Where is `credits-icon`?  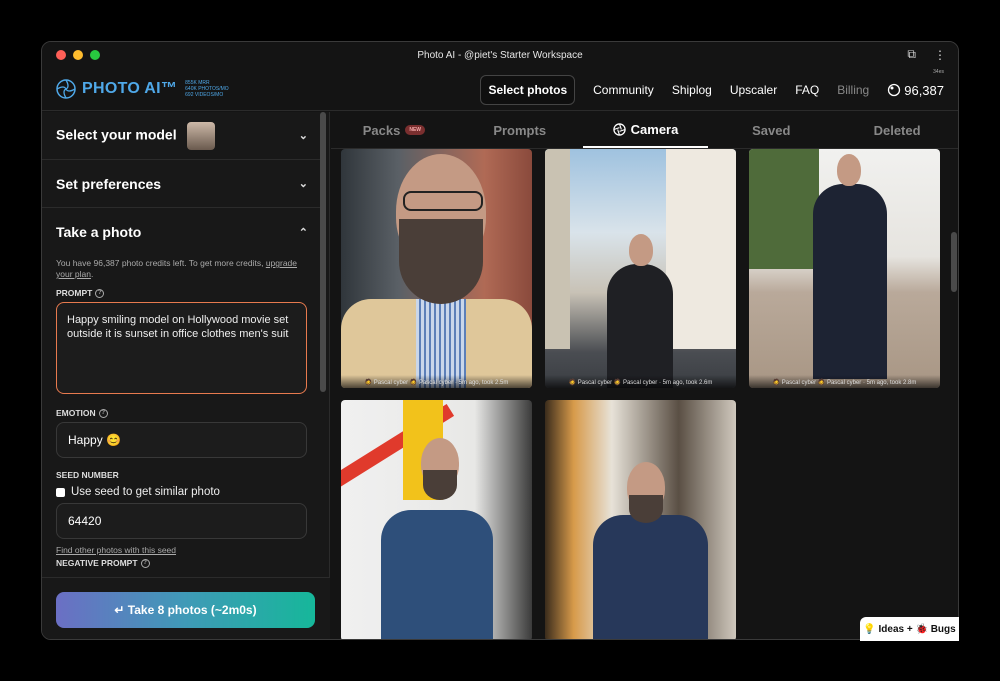 credits-icon is located at coordinates (894, 90).